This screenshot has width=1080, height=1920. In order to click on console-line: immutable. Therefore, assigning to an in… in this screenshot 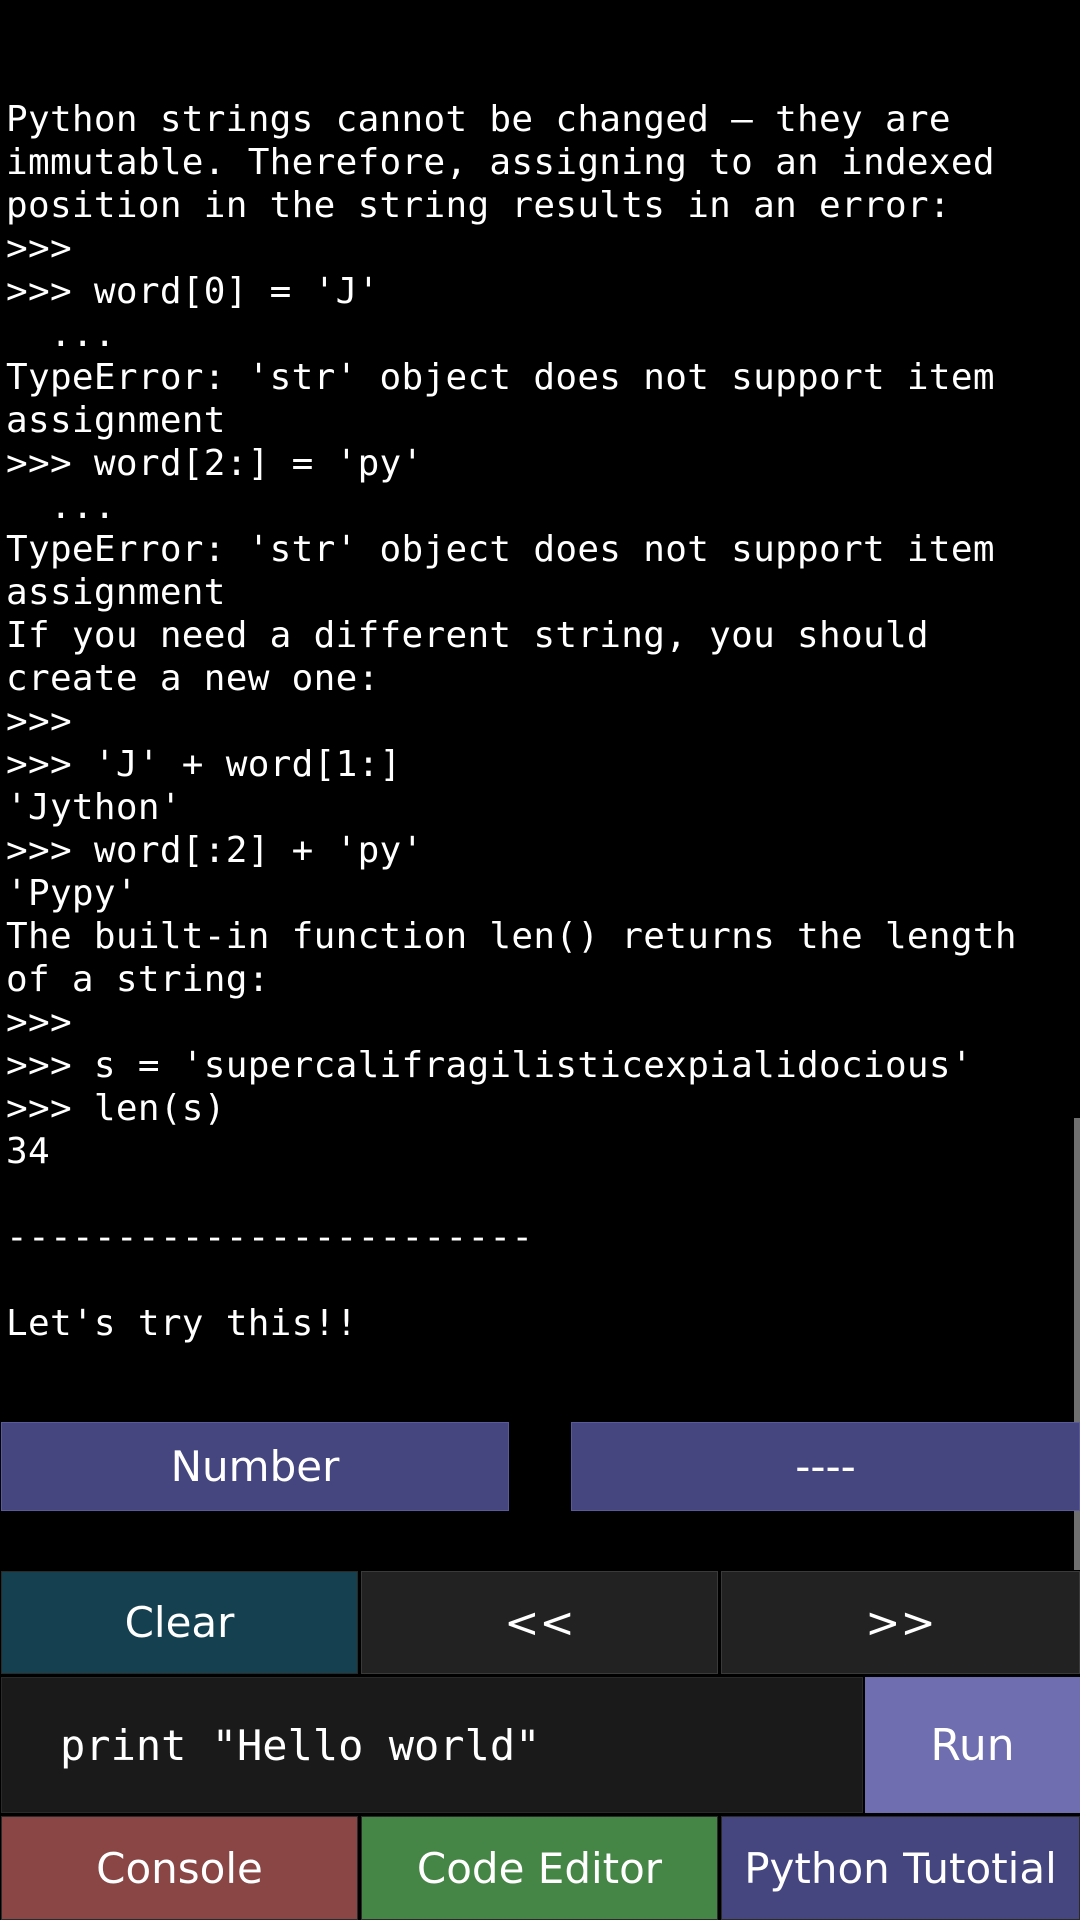, I will do `click(500, 162)`.